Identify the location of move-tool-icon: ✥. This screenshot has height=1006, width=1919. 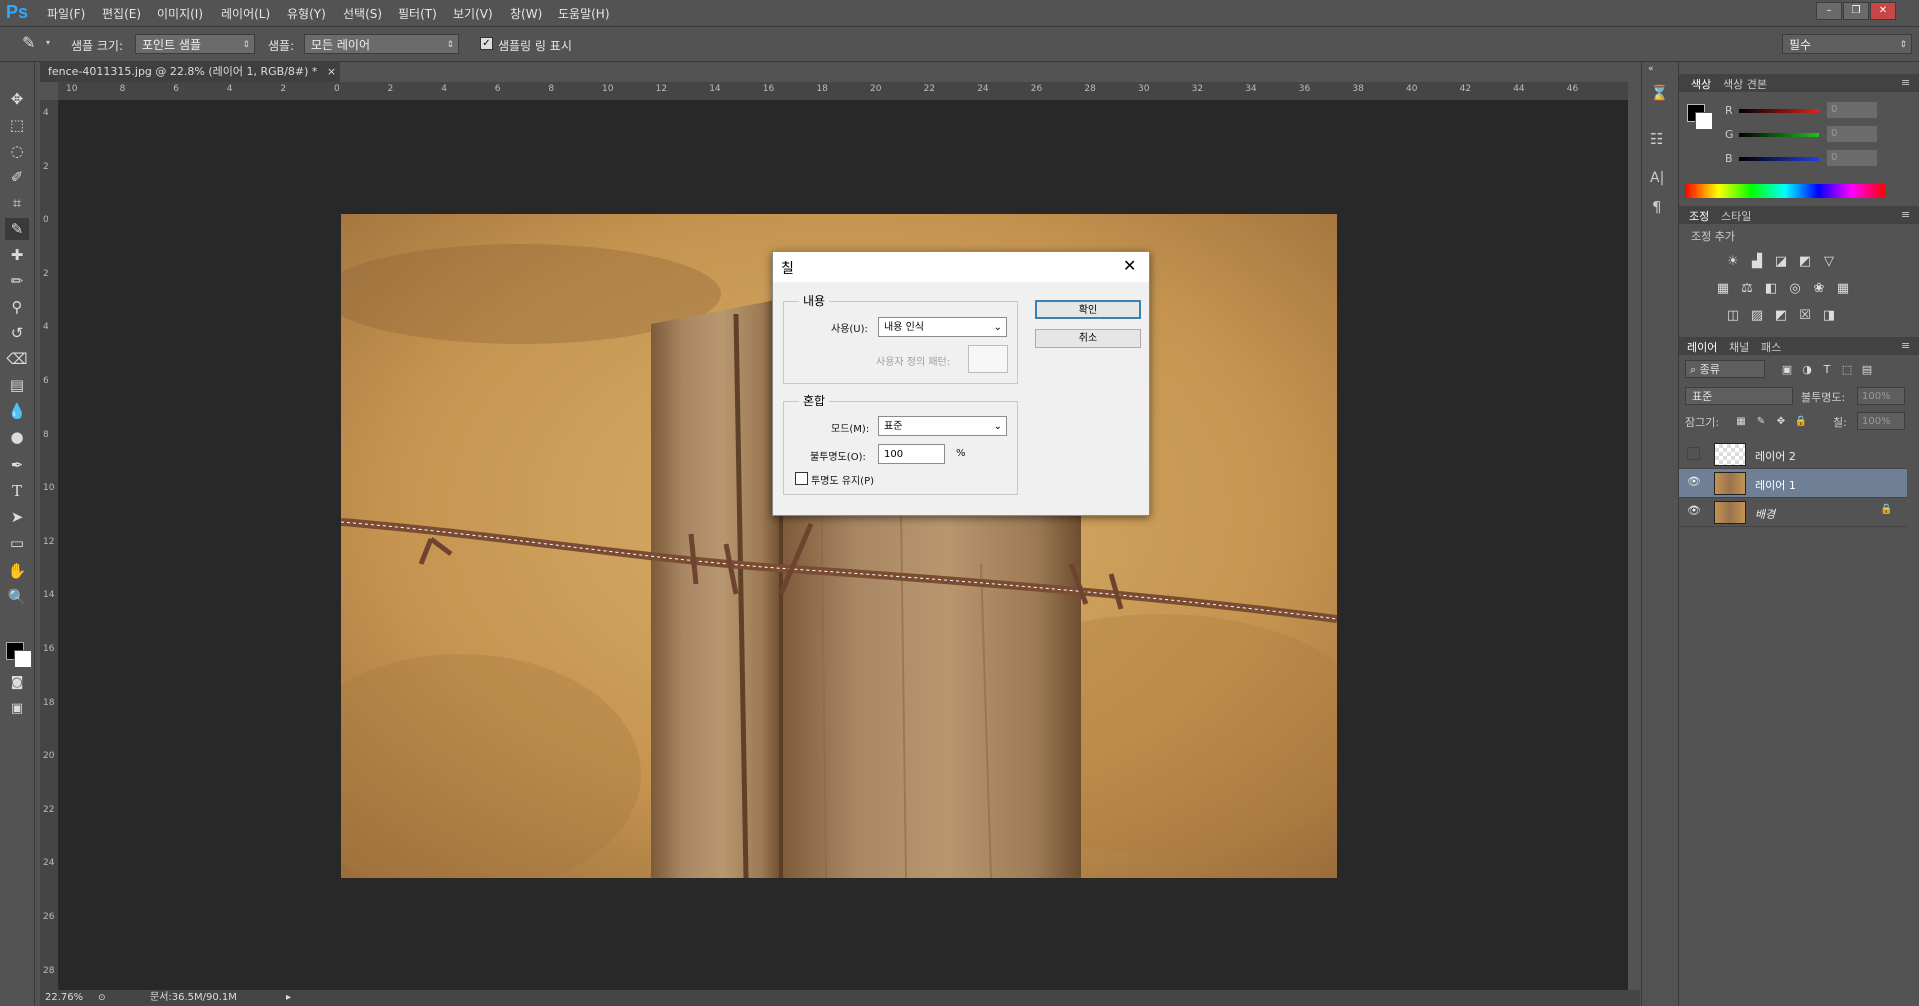
(17, 99).